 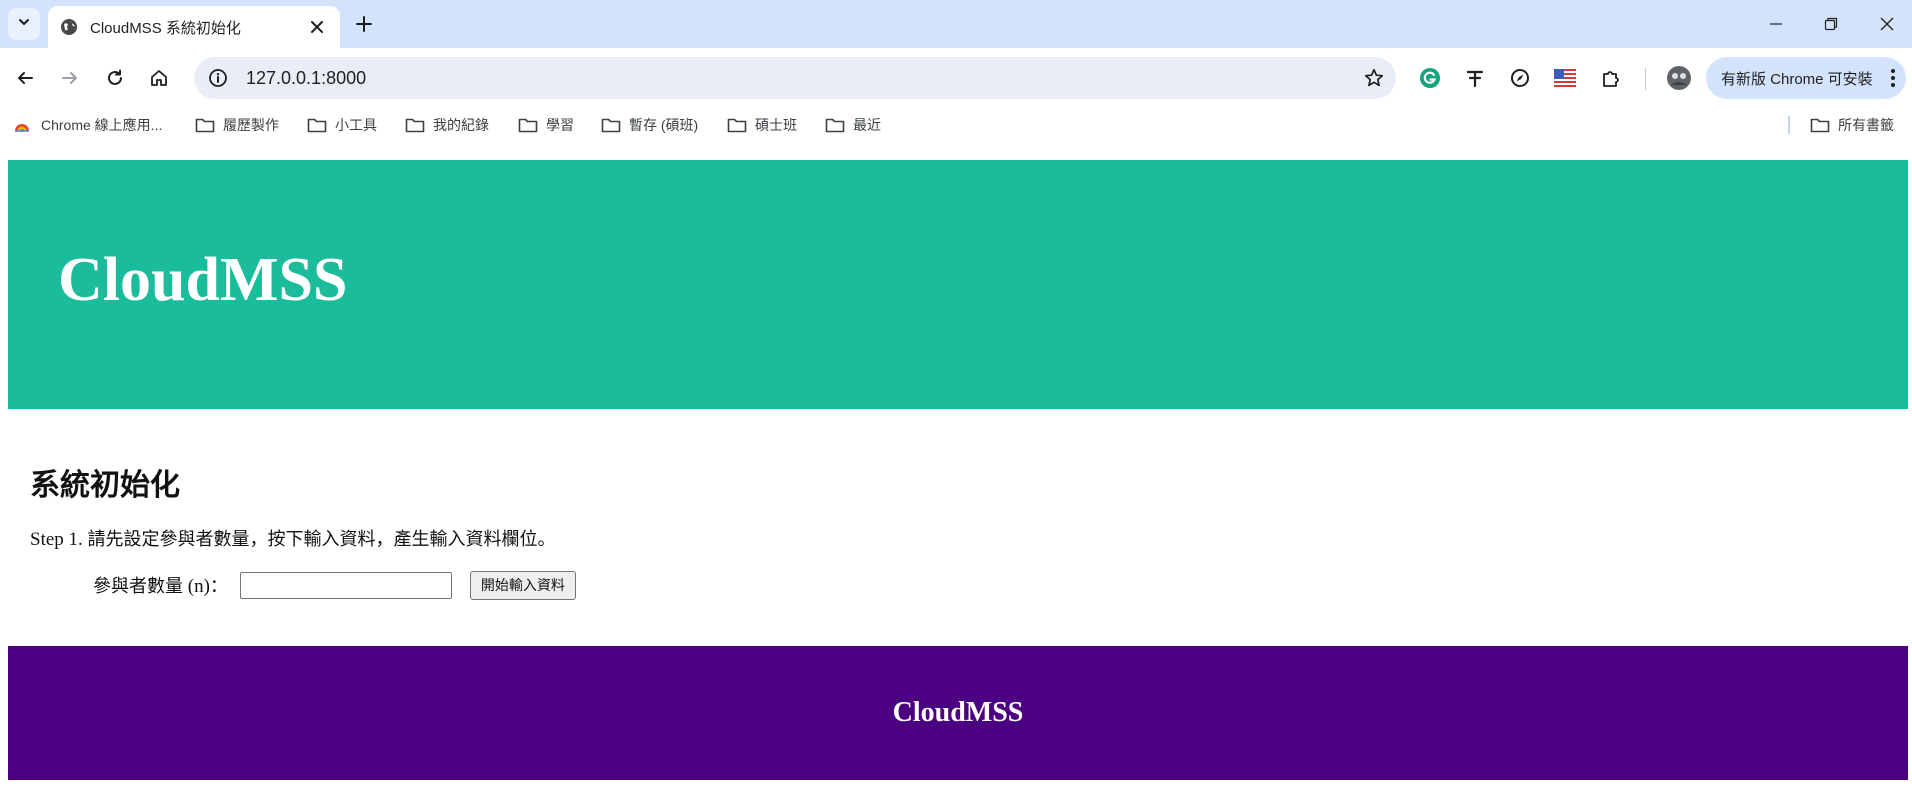 I want to click on participant-form: 參與者數量 (n)： 開始輸入資料, so click(x=334, y=585).